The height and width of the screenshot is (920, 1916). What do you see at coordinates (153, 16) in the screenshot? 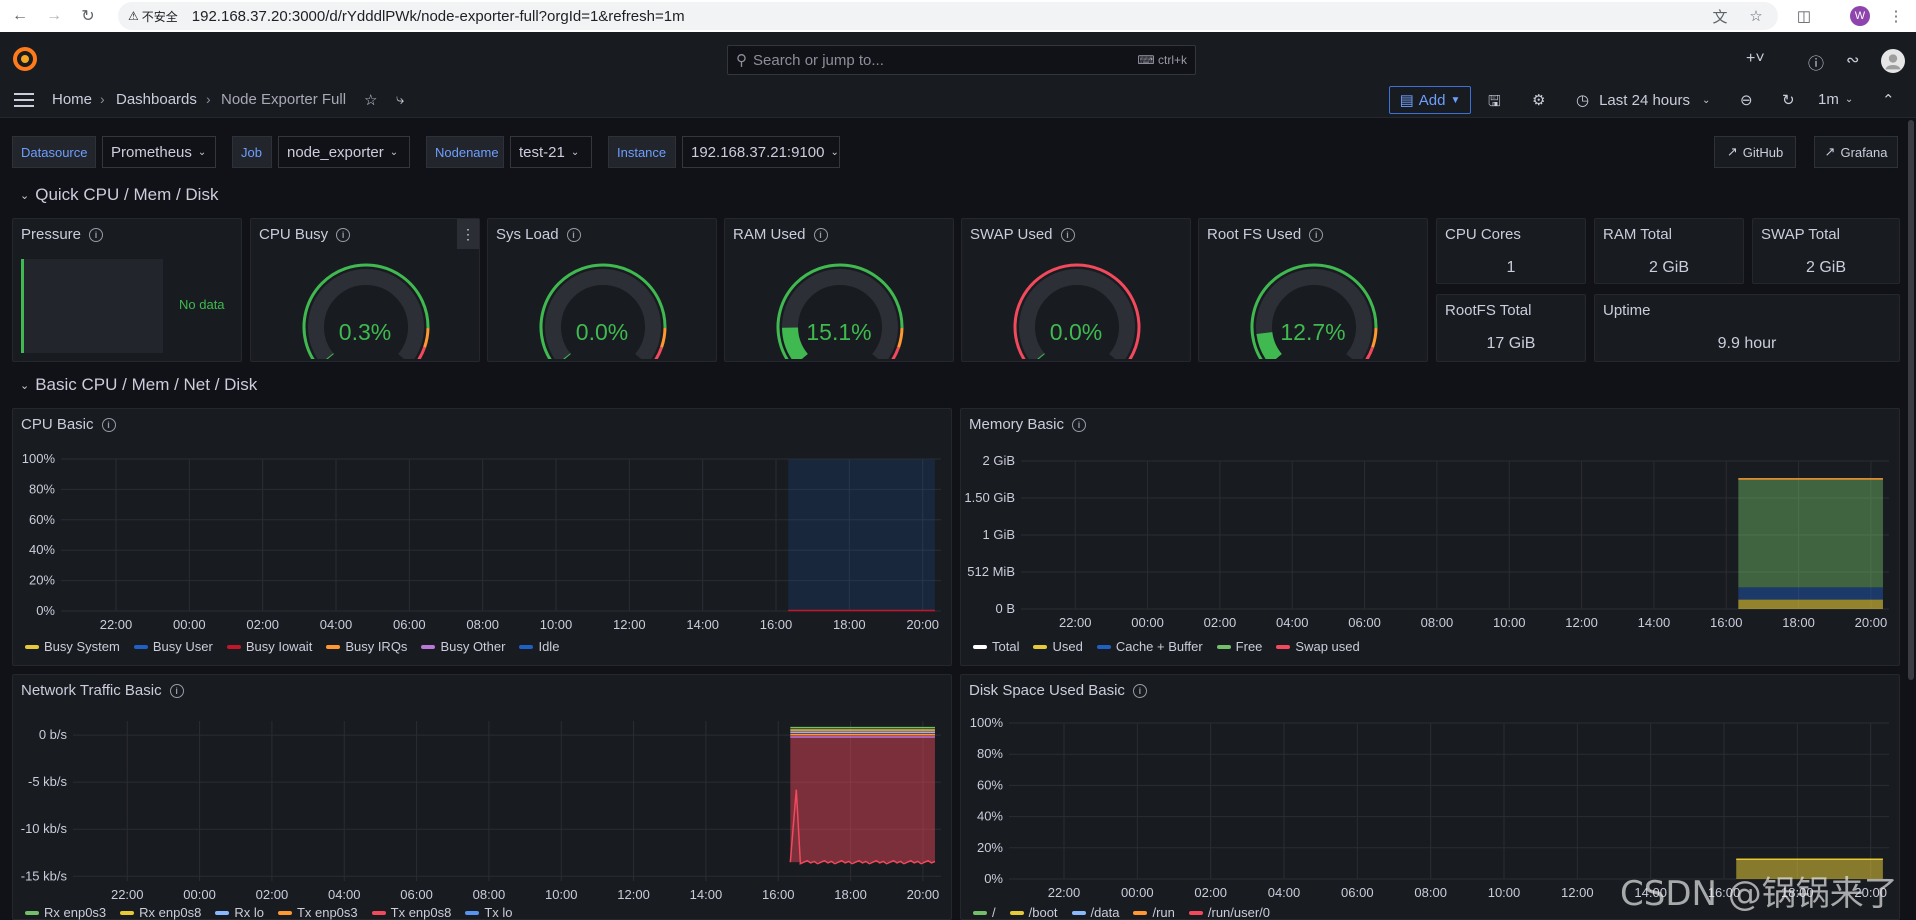
I see `security-warning: ⚠ 不安全` at bounding box center [153, 16].